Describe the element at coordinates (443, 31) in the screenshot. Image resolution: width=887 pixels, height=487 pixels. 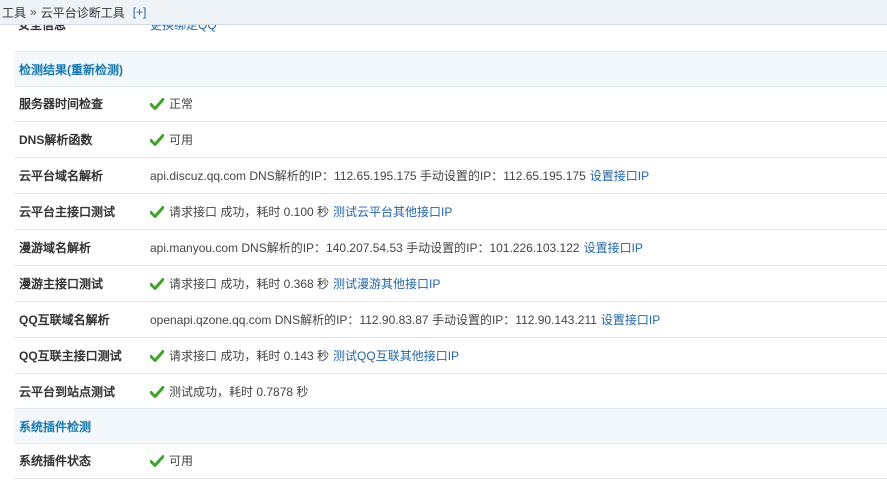
I see `clipped-row-security: 安全信息 更换绑定QQ` at that location.